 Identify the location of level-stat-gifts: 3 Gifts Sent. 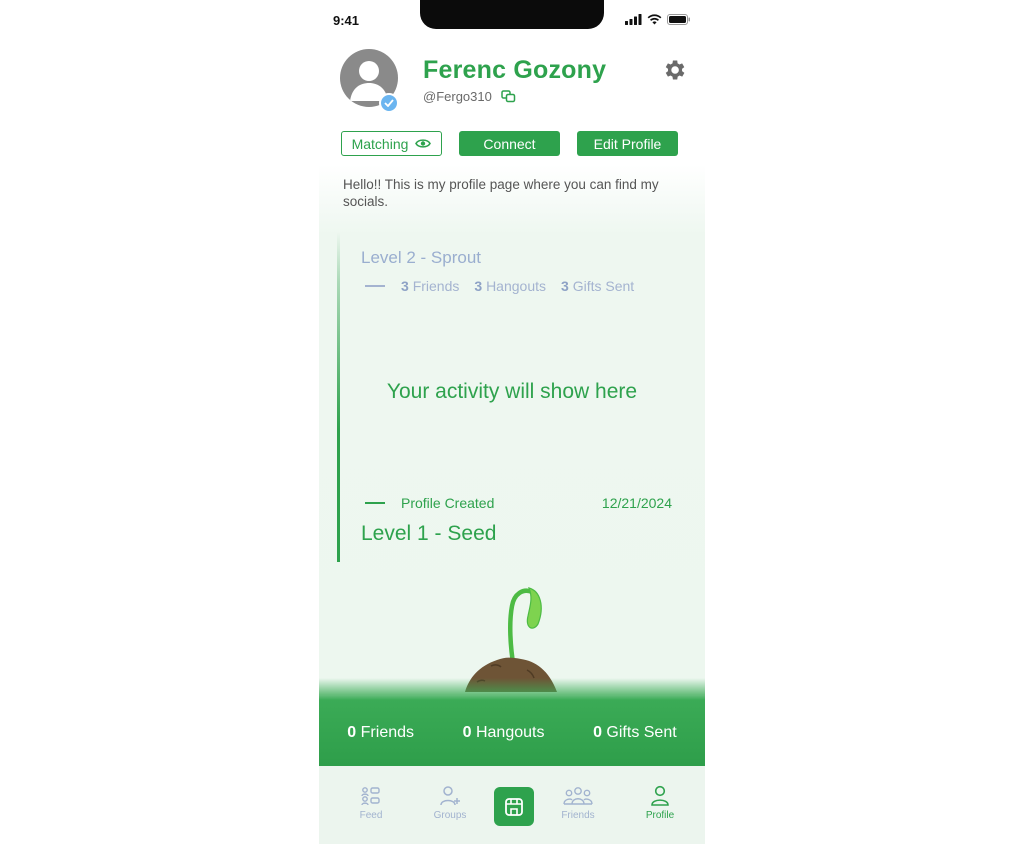
(598, 286).